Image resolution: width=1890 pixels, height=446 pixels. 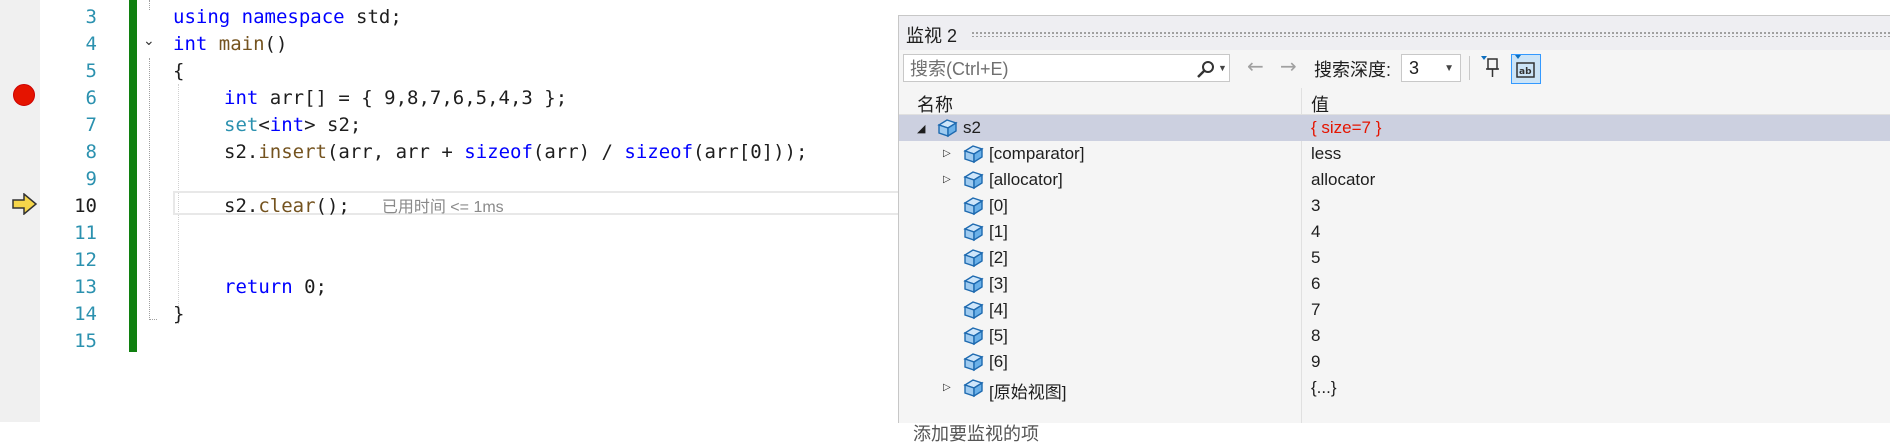 I want to click on line-number: 9, so click(x=91, y=179).